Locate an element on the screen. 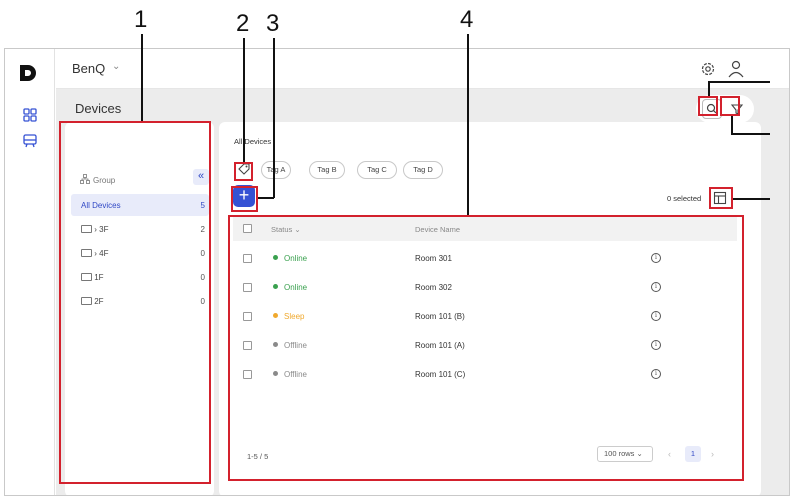  selection-count: 0 selected is located at coordinates (684, 198).